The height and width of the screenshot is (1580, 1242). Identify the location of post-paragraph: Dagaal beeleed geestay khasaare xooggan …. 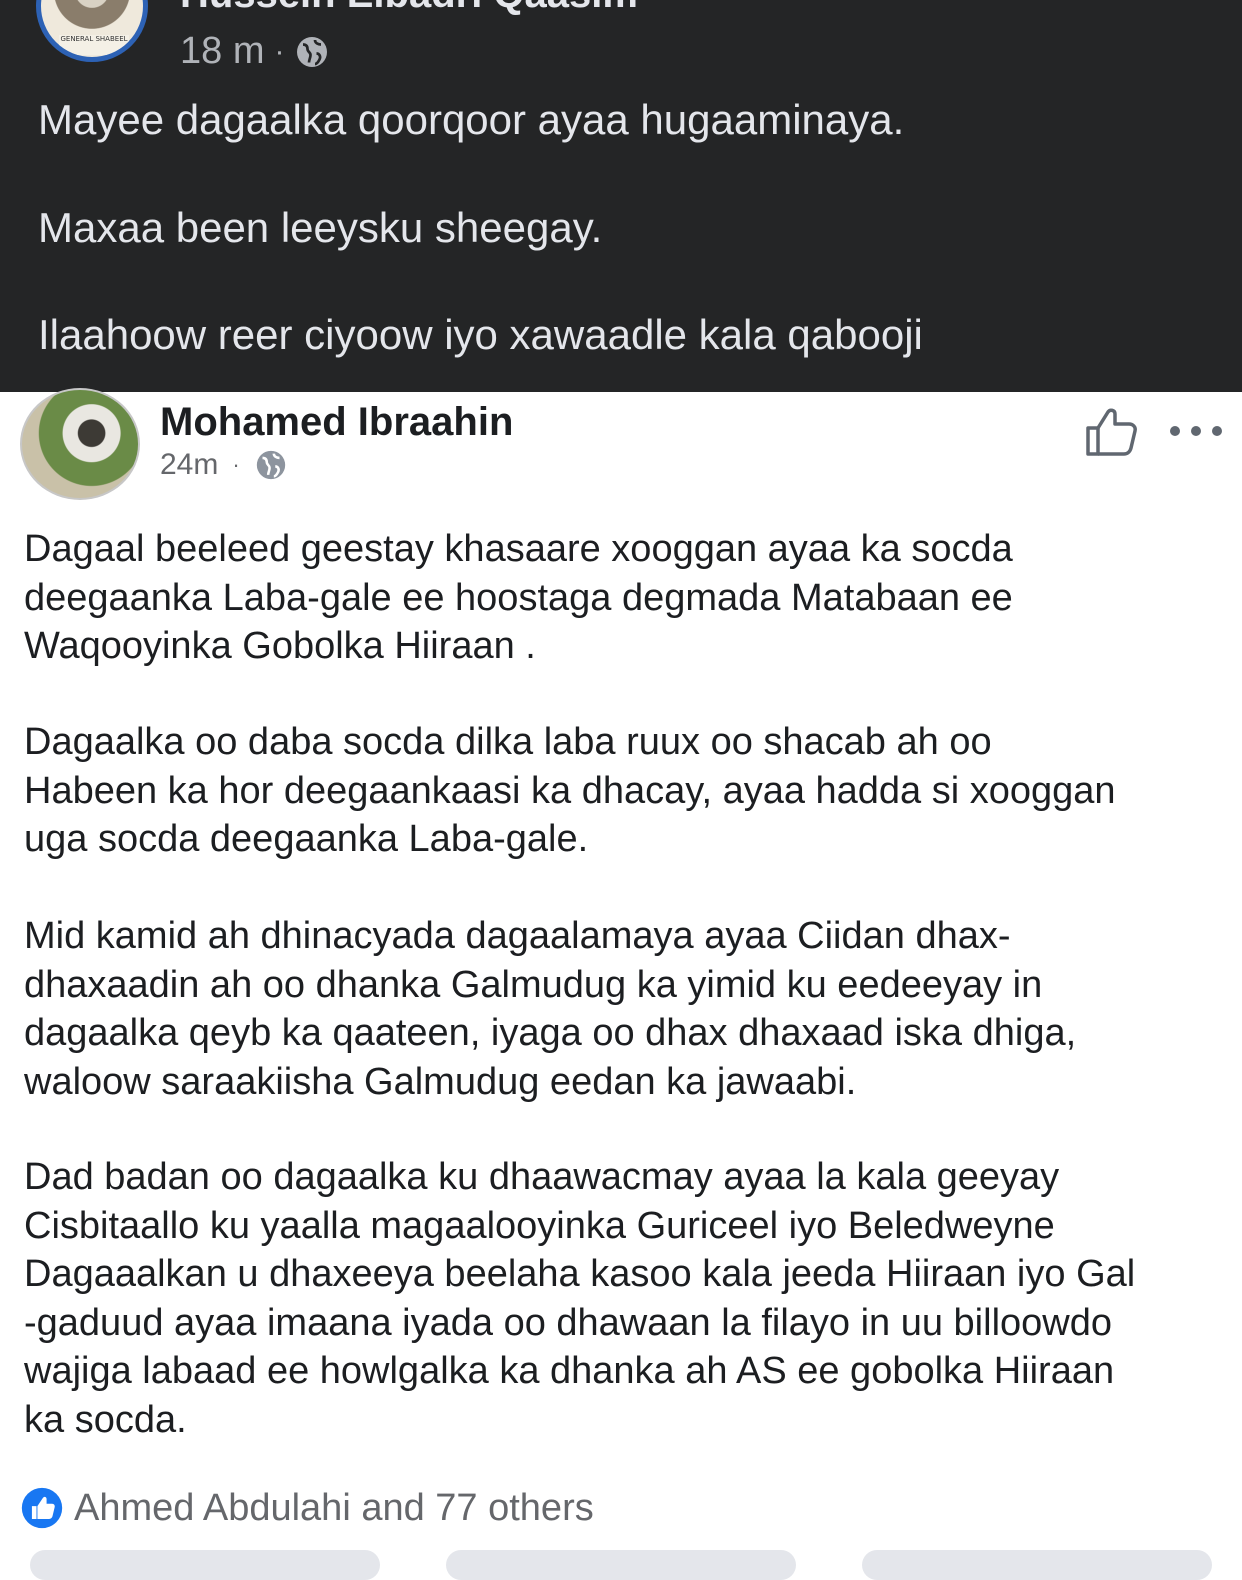
(624, 598).